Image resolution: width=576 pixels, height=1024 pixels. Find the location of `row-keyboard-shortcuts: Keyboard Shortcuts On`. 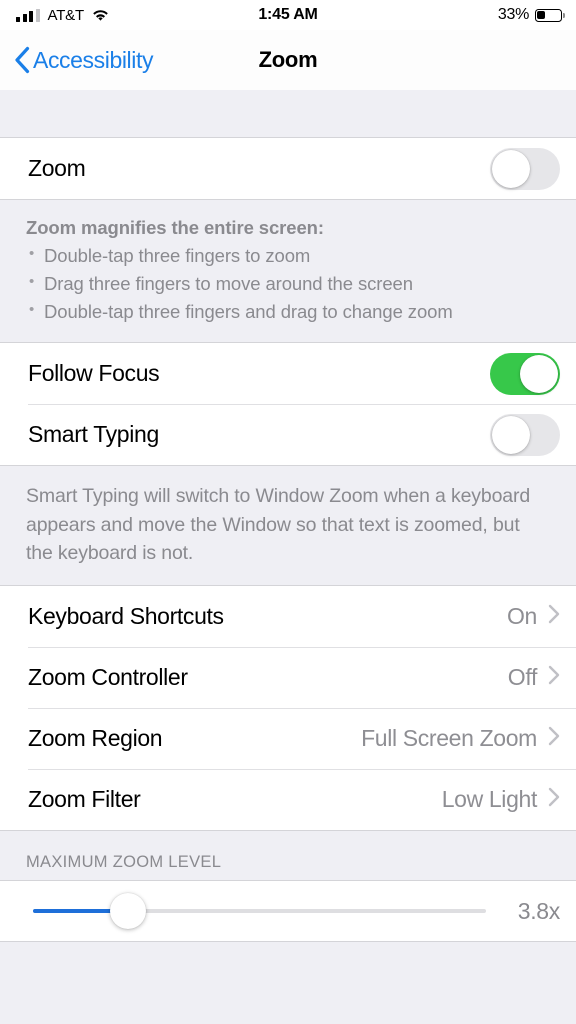

row-keyboard-shortcuts: Keyboard Shortcuts On is located at coordinates (288, 617).